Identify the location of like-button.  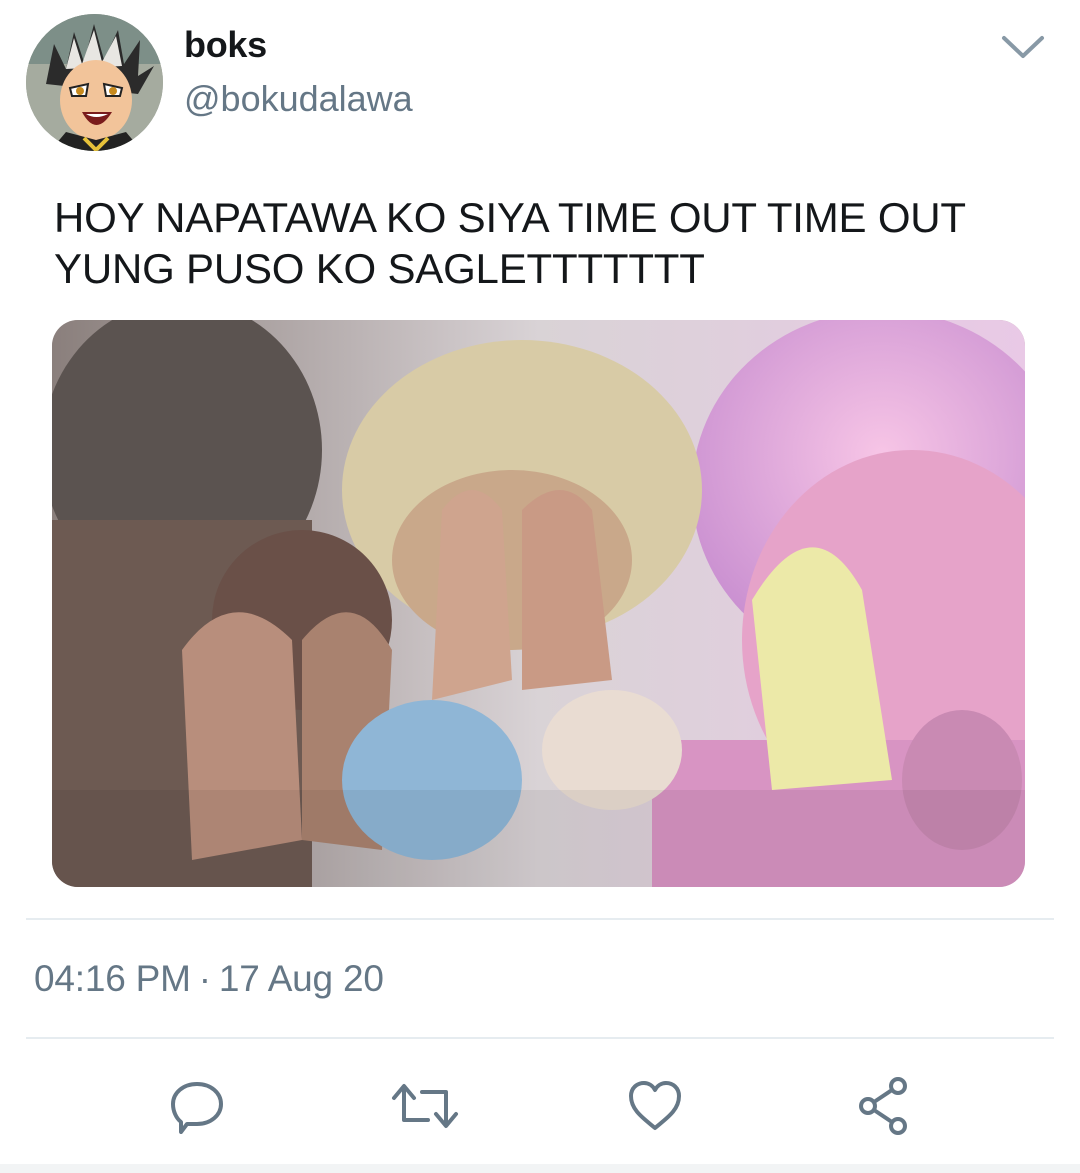
(655, 1106).